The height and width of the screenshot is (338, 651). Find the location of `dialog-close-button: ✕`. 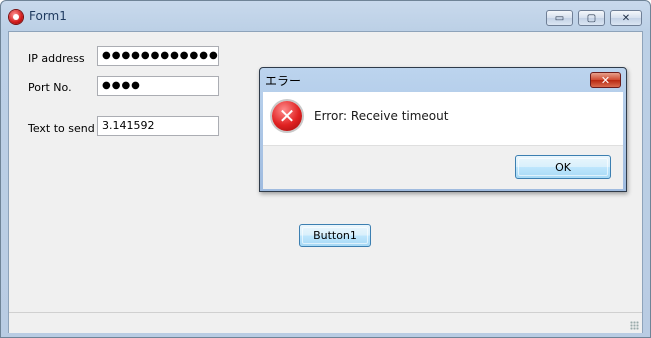

dialog-close-button: ✕ is located at coordinates (605, 80).